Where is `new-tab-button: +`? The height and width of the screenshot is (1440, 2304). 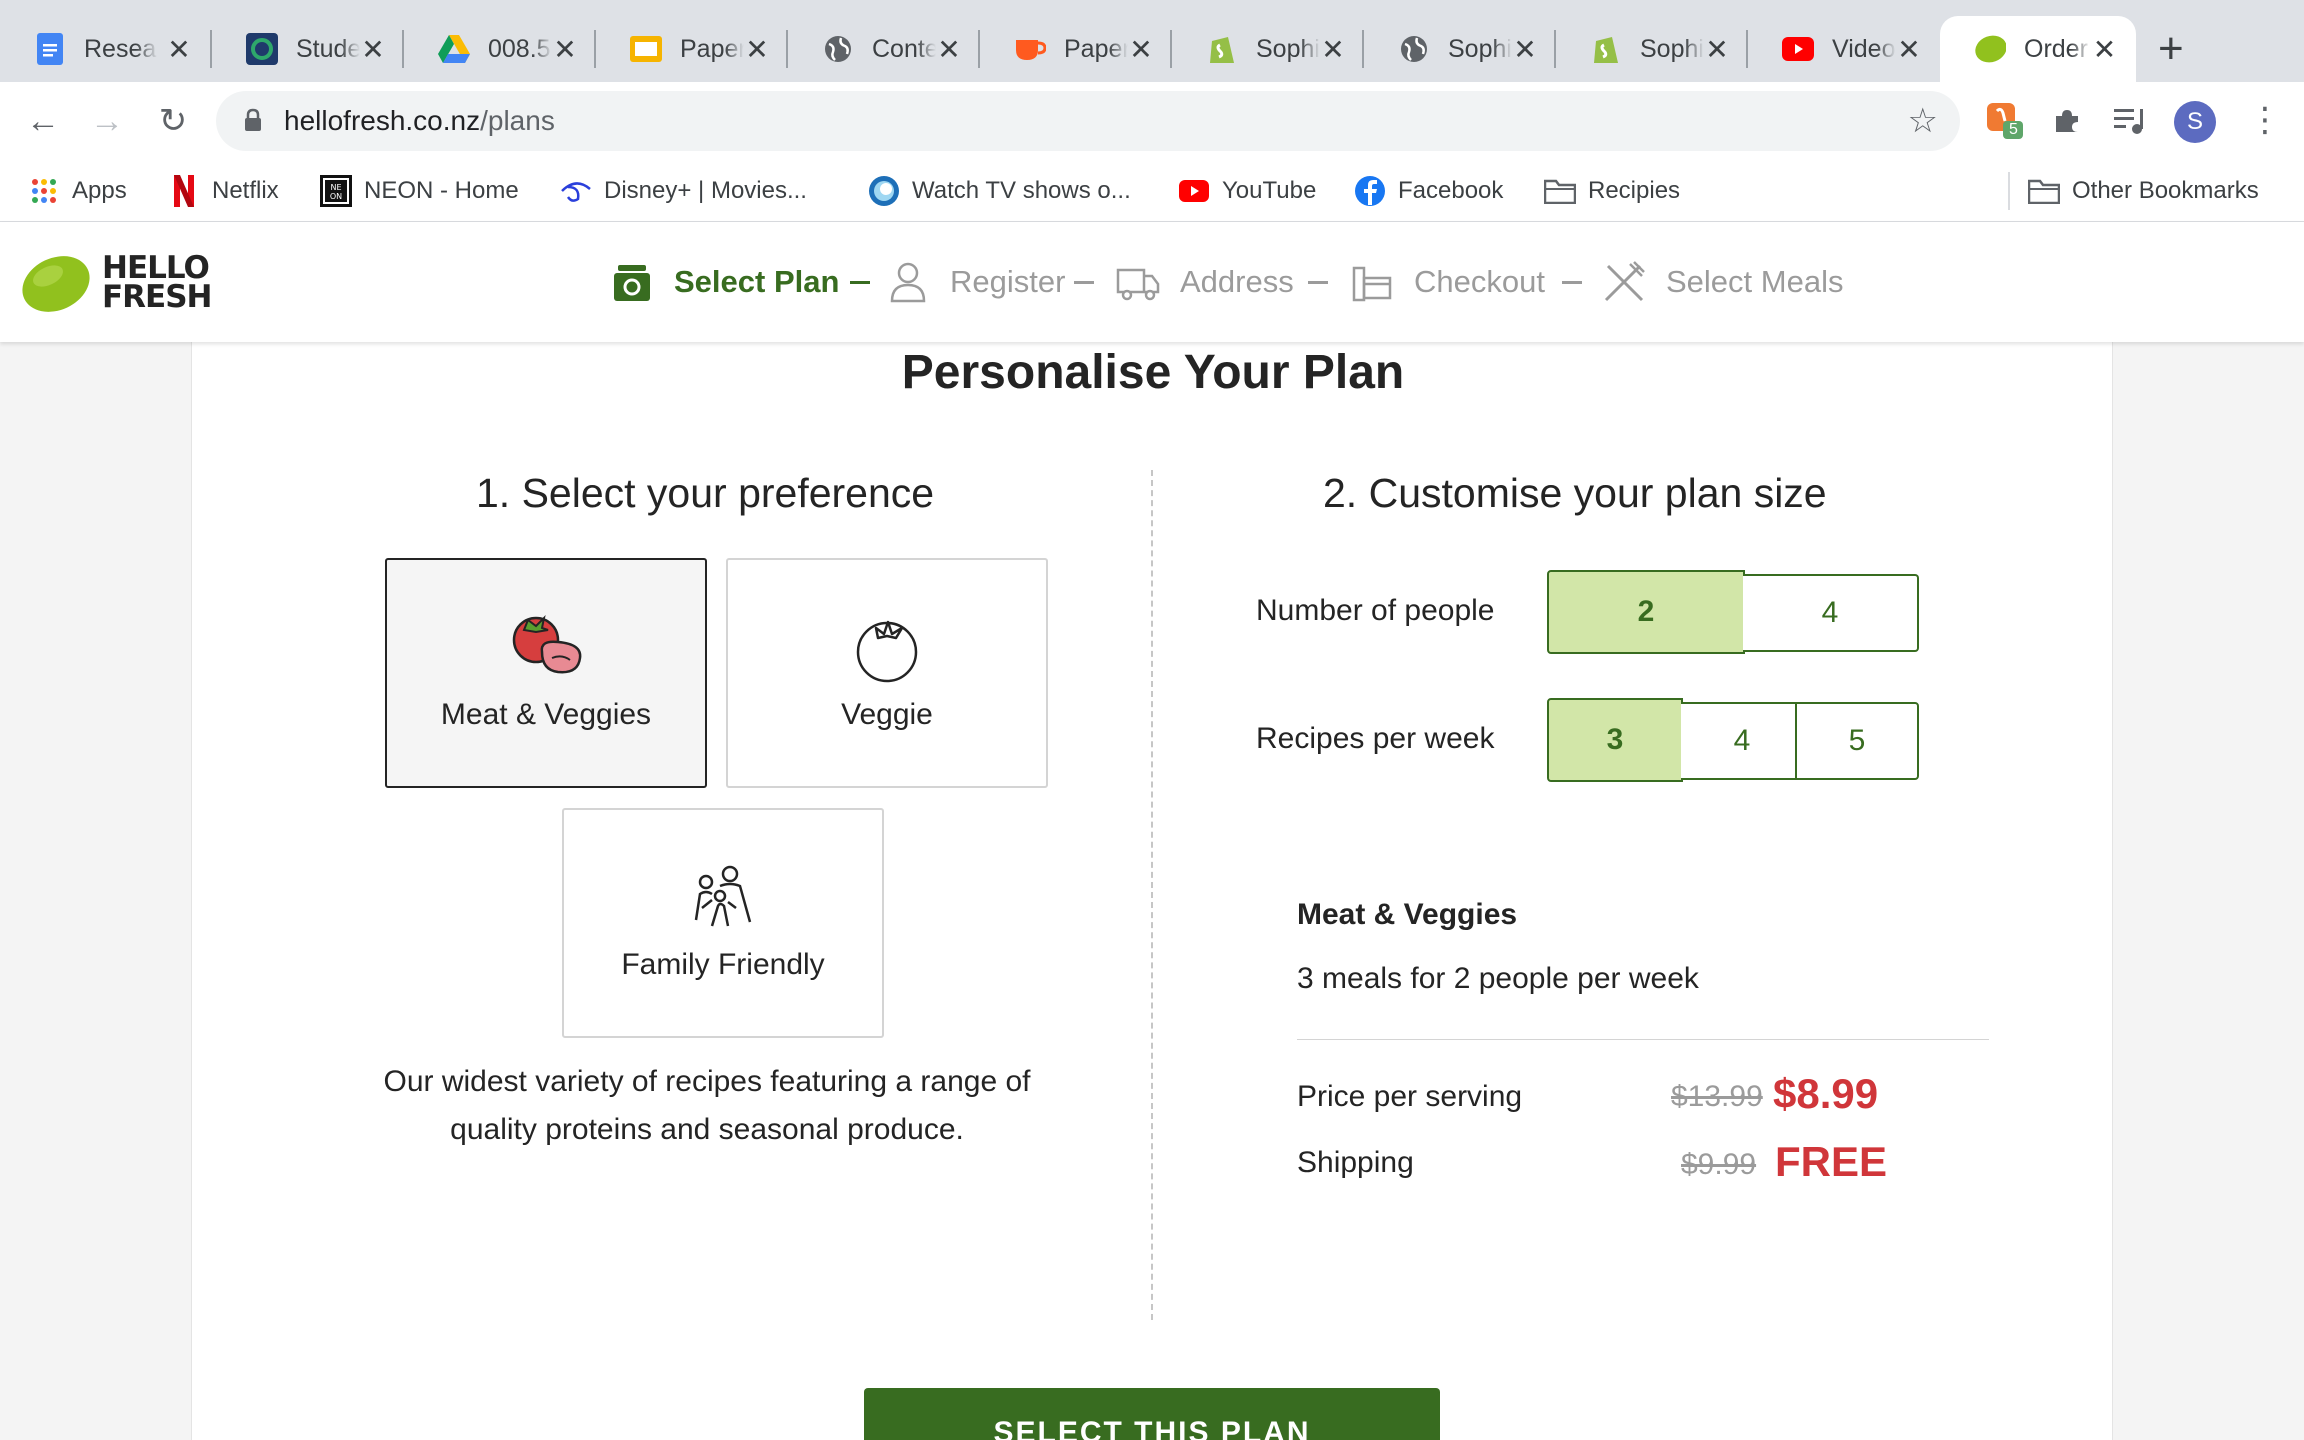 new-tab-button: + is located at coordinates (2171, 49).